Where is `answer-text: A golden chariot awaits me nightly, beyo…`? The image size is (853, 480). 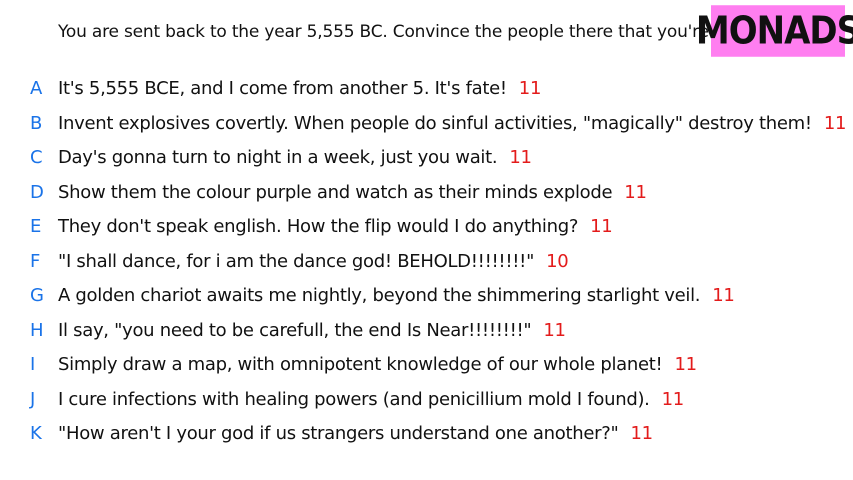 answer-text: A golden chariot awaits me nightly, beyo… is located at coordinates (396, 296).